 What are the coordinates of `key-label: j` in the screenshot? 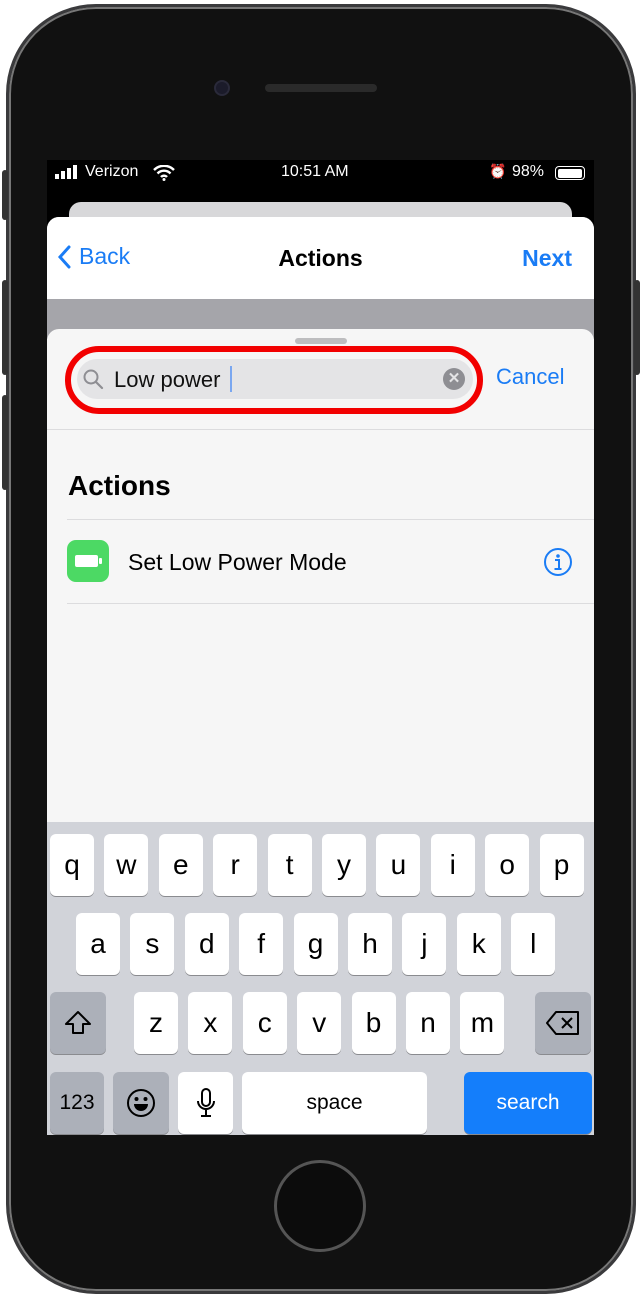 It's located at (424, 943).